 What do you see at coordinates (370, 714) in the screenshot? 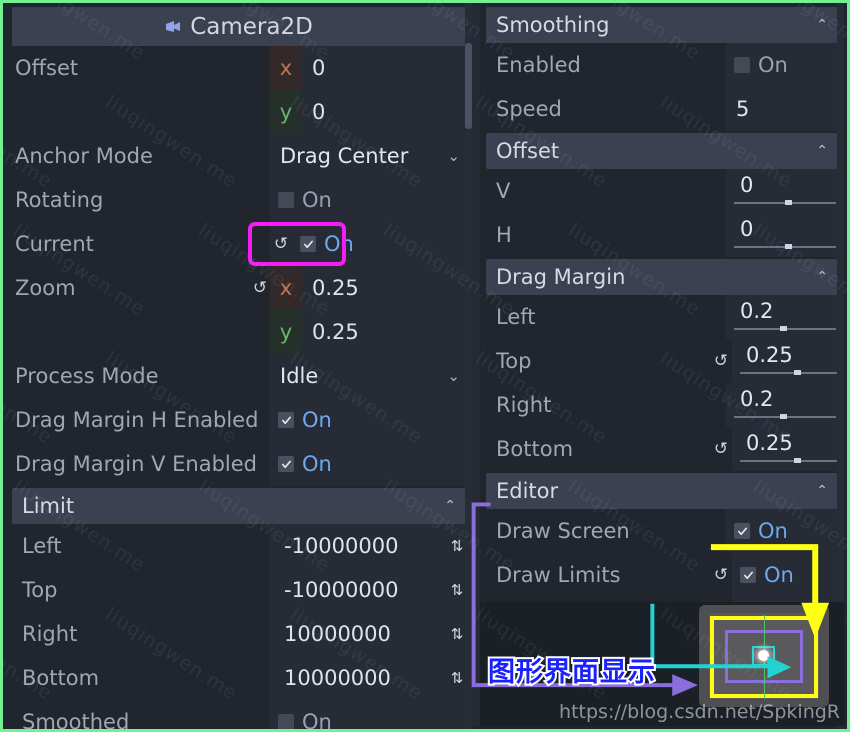
I see `limit-smoothed-checkbox-field: On` at bounding box center [370, 714].